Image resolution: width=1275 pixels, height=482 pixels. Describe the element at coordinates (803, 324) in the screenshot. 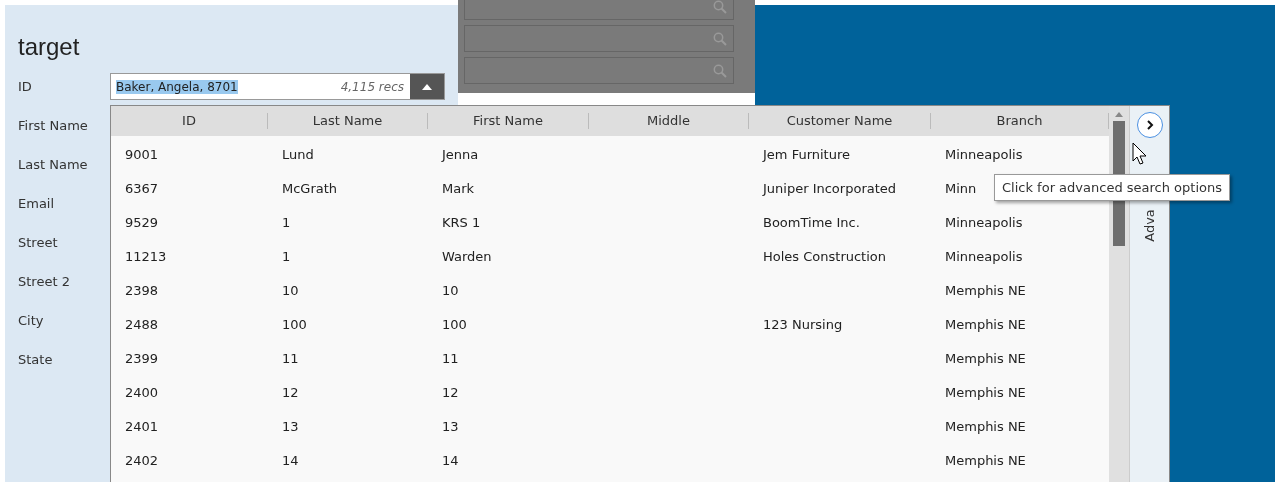

I see `table-cell: 123 Nursing` at that location.